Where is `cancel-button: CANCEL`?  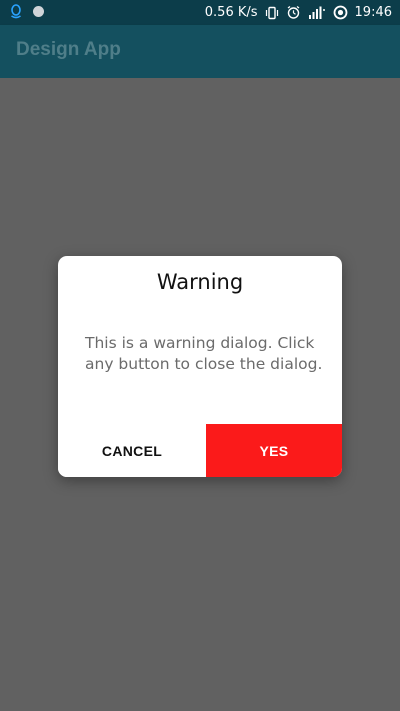
cancel-button: CANCEL is located at coordinates (132, 450).